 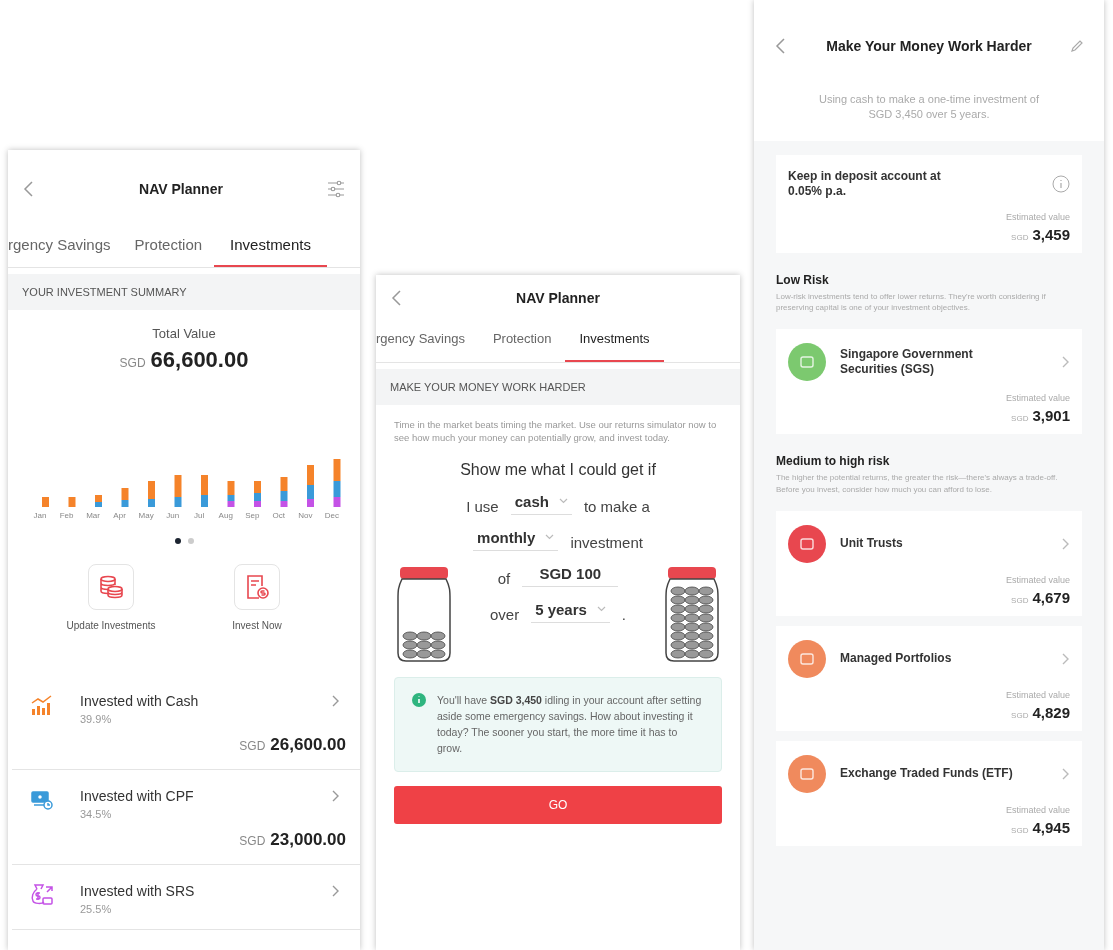 I want to click on month-label: Nov, so click(x=305, y=515).